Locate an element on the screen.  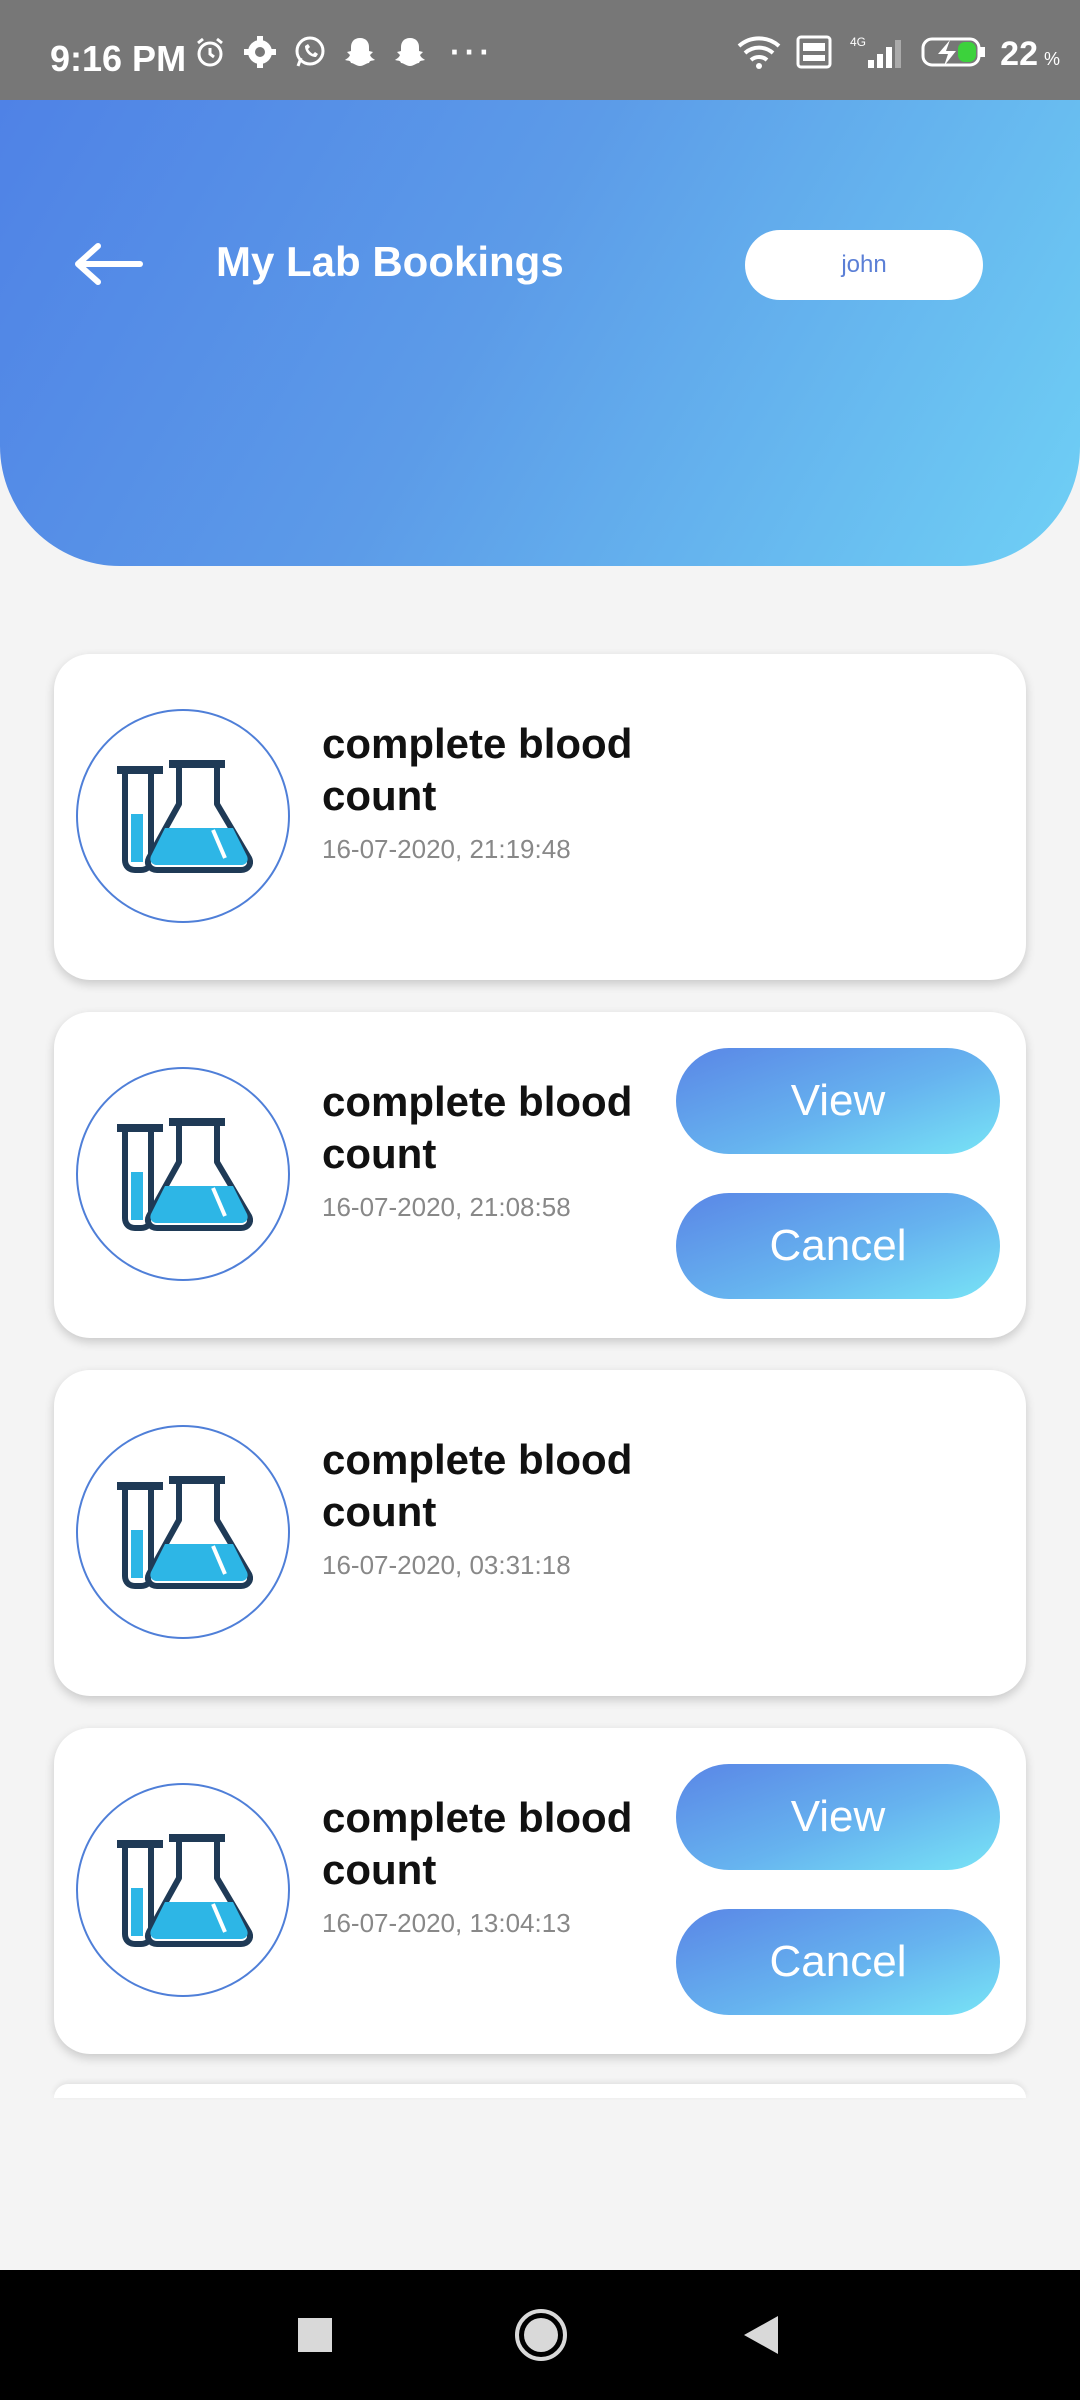
status-icons-left: ··· is located at coordinates (343, 52).